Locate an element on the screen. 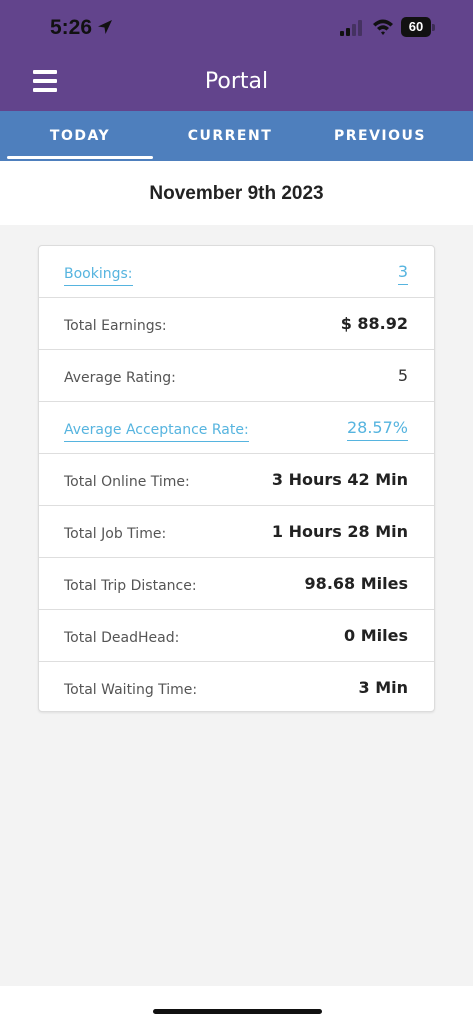 The width and height of the screenshot is (473, 1024). stat-row-online-time: Total Online Time: 3 Hours 42 Min is located at coordinates (236, 480).